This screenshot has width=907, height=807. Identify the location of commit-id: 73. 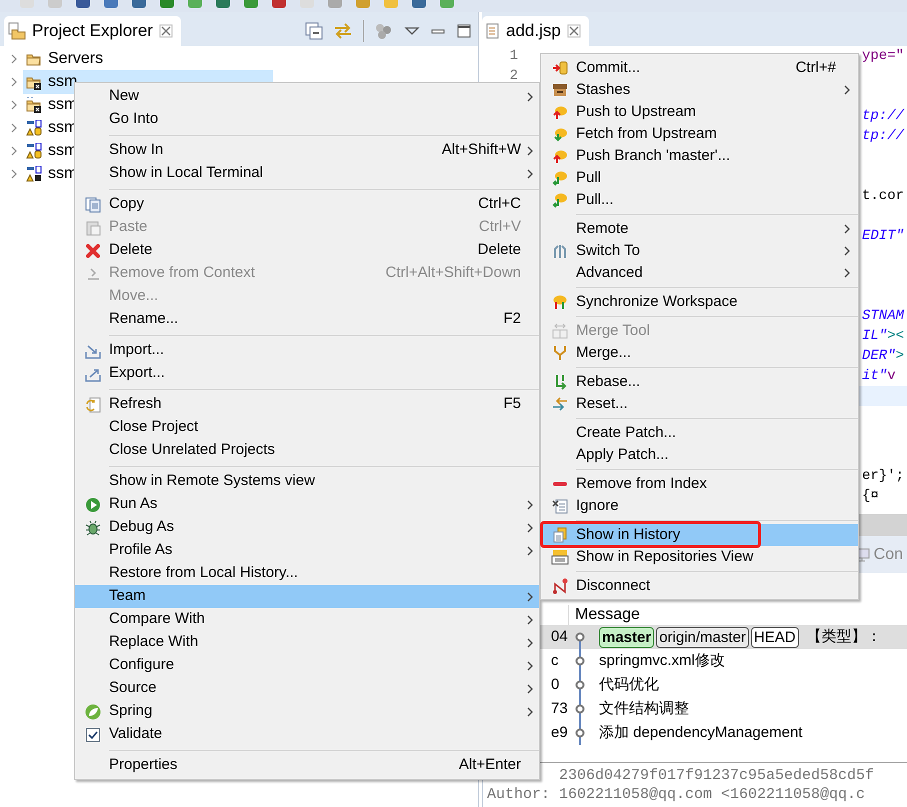
(559, 708).